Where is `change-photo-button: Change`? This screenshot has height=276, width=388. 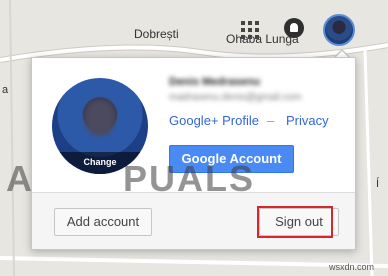 change-photo-button: Change is located at coordinates (100, 163).